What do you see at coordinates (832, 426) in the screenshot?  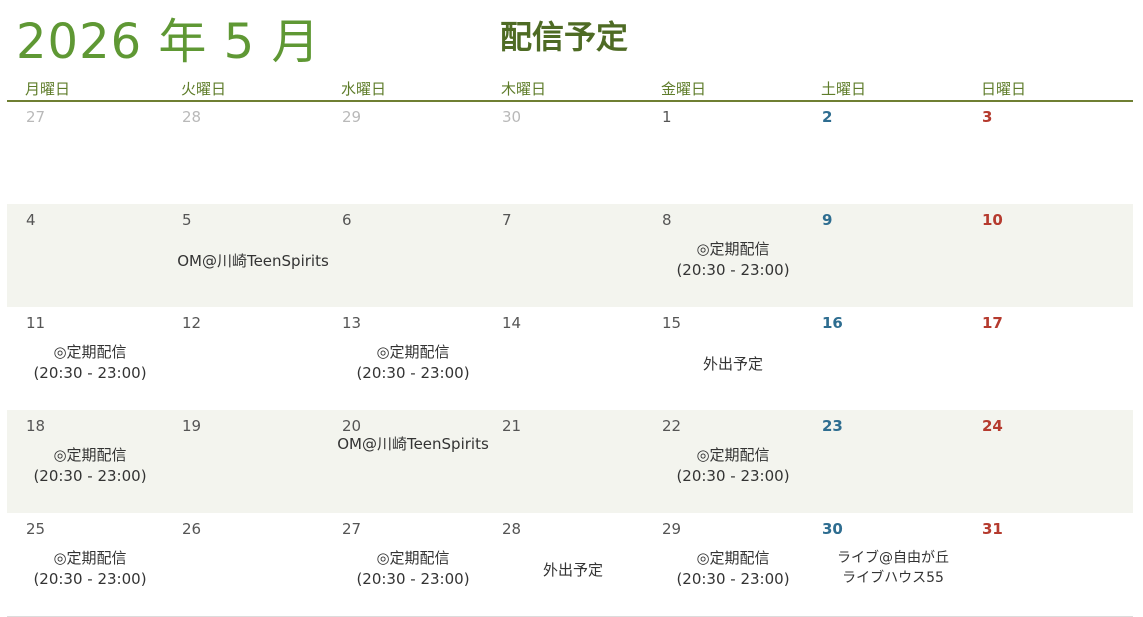 I see `day-number: 23` at bounding box center [832, 426].